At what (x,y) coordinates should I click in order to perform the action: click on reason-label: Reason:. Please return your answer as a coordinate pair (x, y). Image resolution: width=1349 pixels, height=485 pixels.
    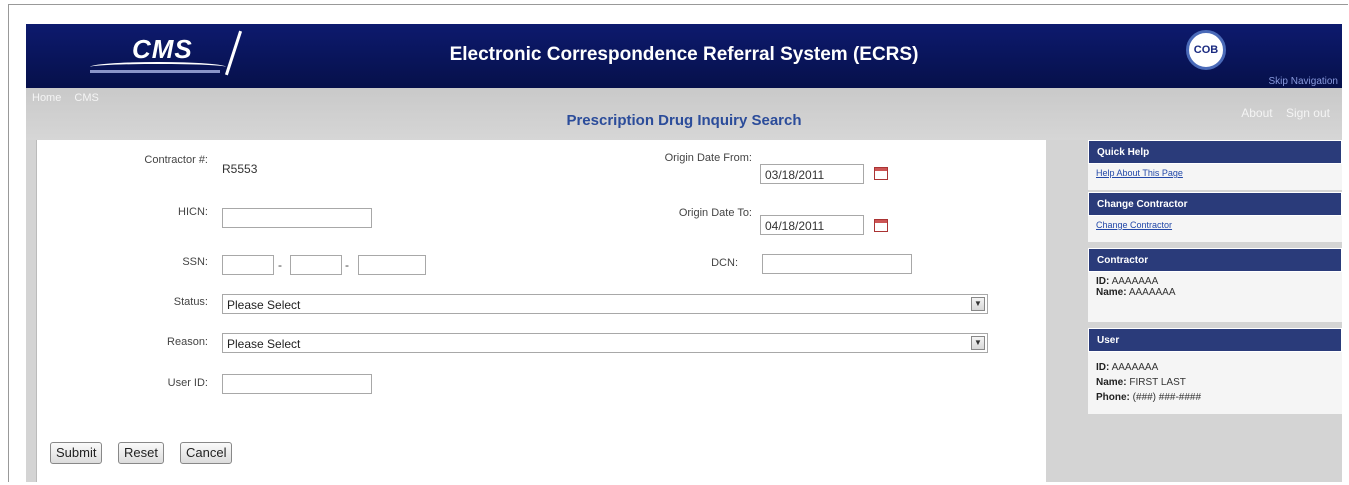
    Looking at the image, I should click on (187, 342).